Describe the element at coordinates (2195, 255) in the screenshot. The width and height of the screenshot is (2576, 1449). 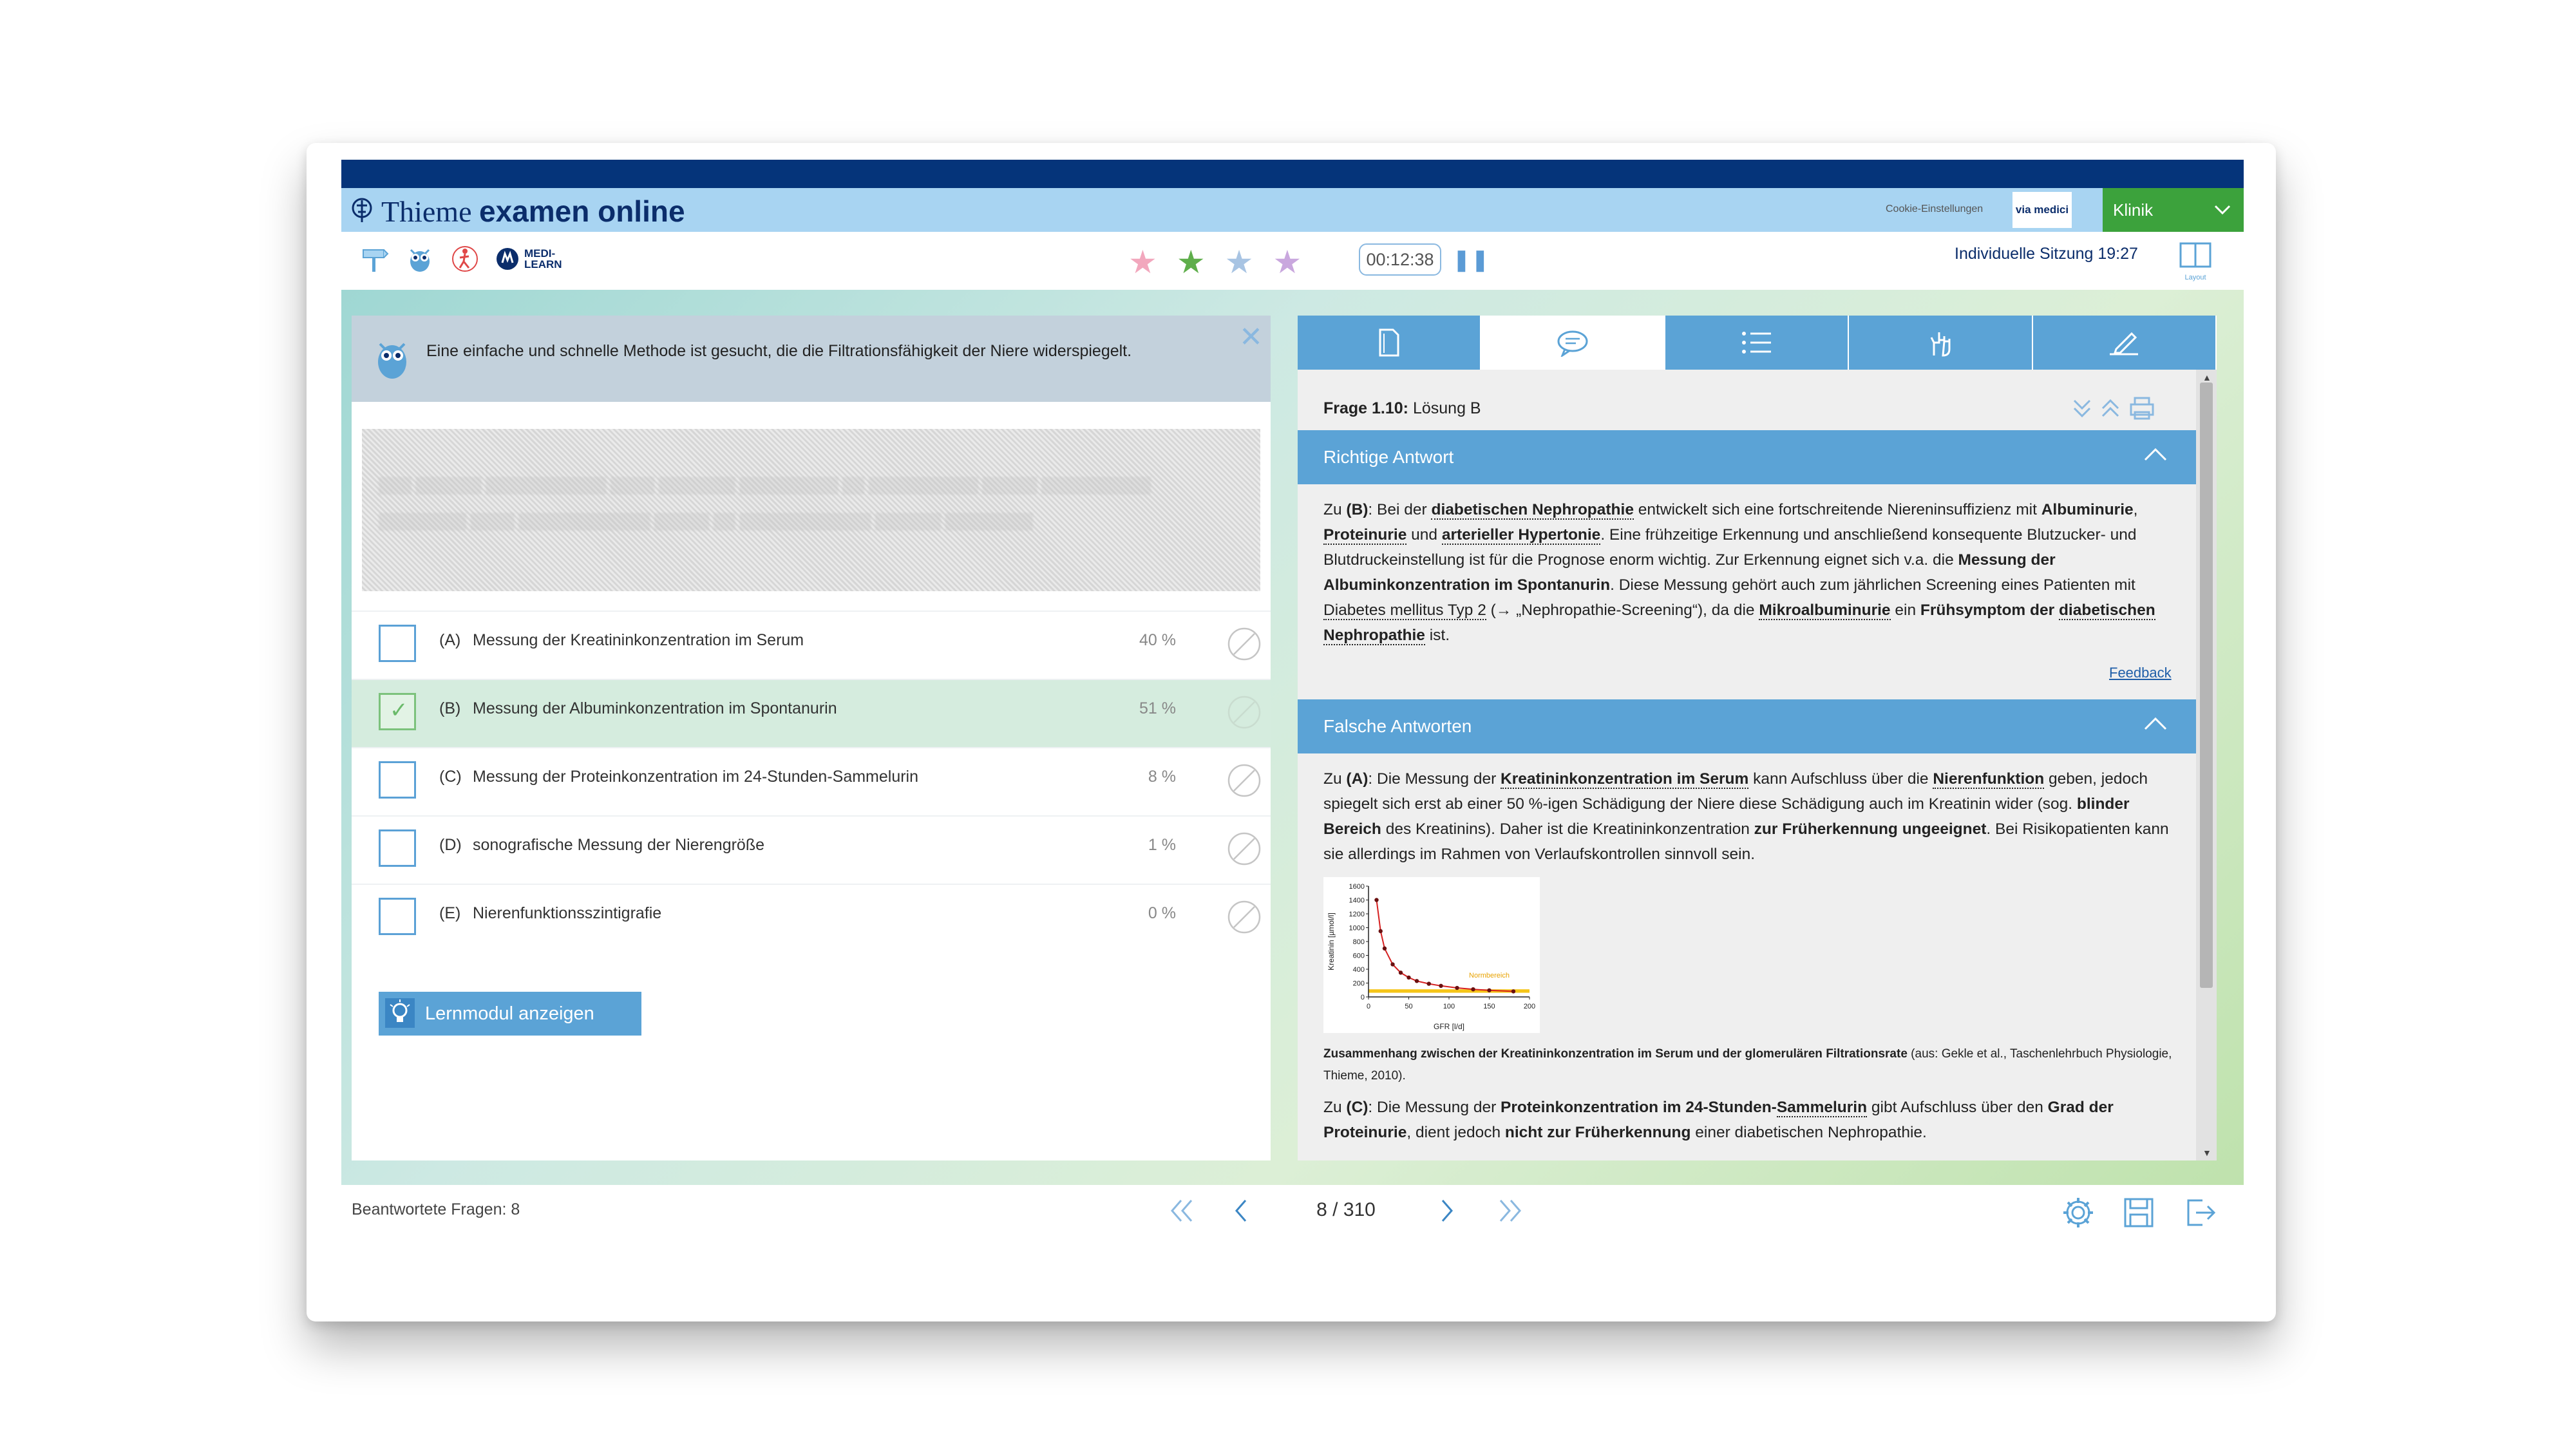
I see `layout-icon` at that location.